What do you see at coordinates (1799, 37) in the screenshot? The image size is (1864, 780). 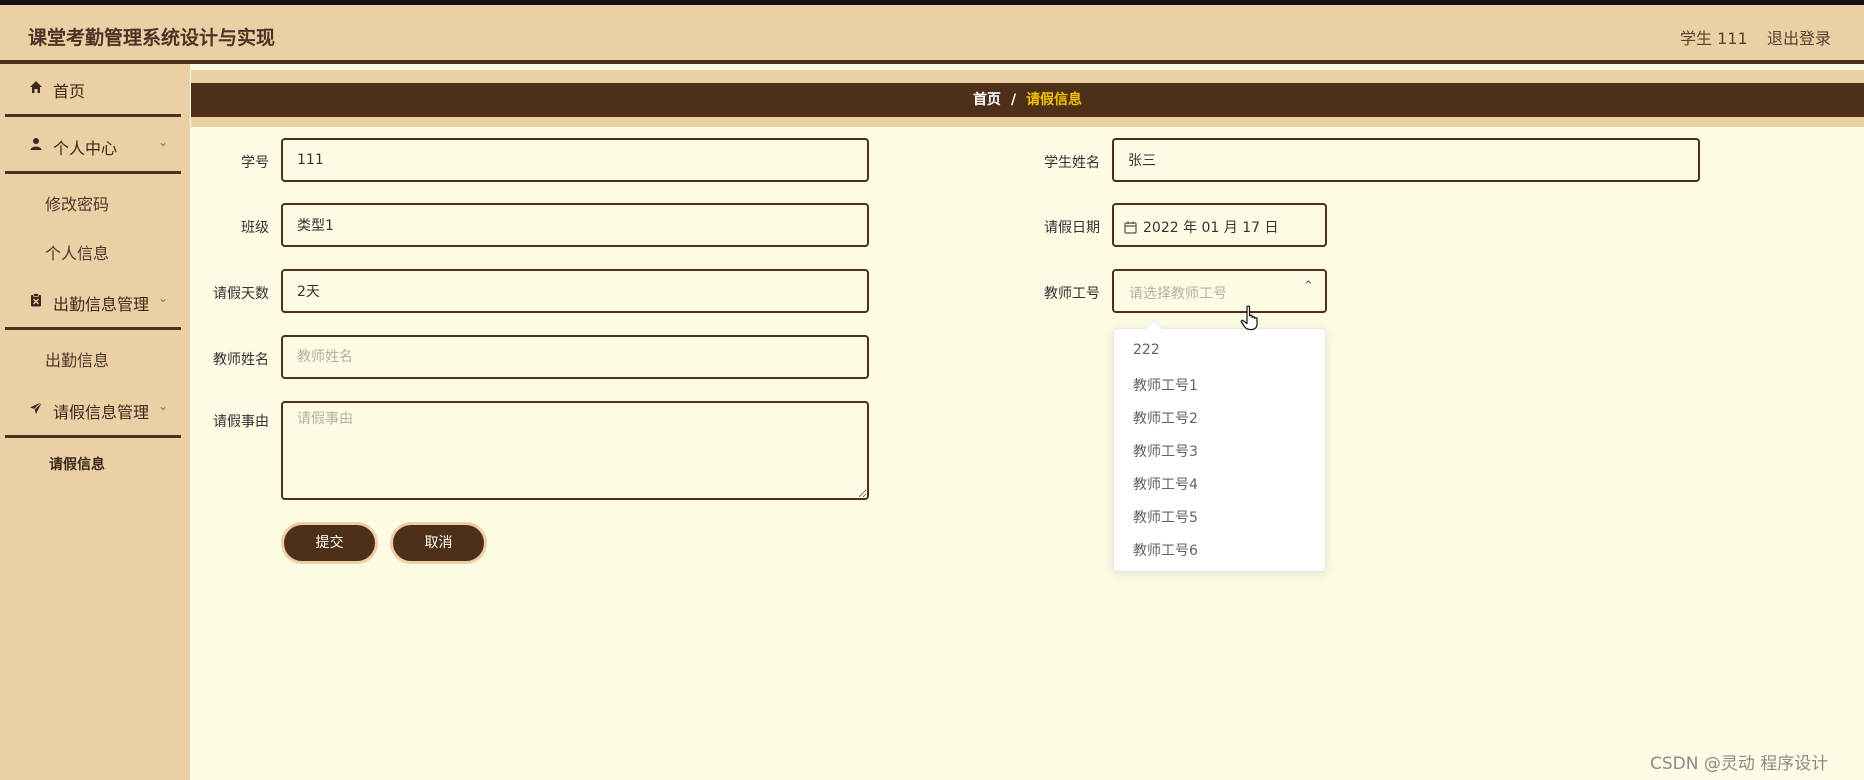 I see `logout-link: 退出登录` at bounding box center [1799, 37].